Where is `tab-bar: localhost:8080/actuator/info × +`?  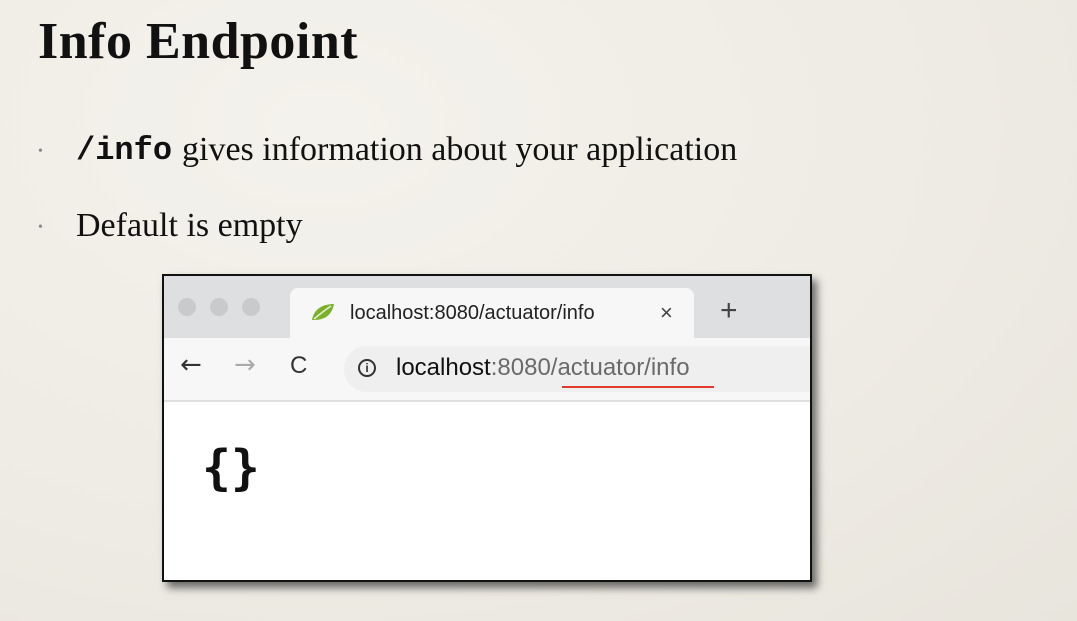 tab-bar: localhost:8080/actuator/info × + is located at coordinates (487, 308).